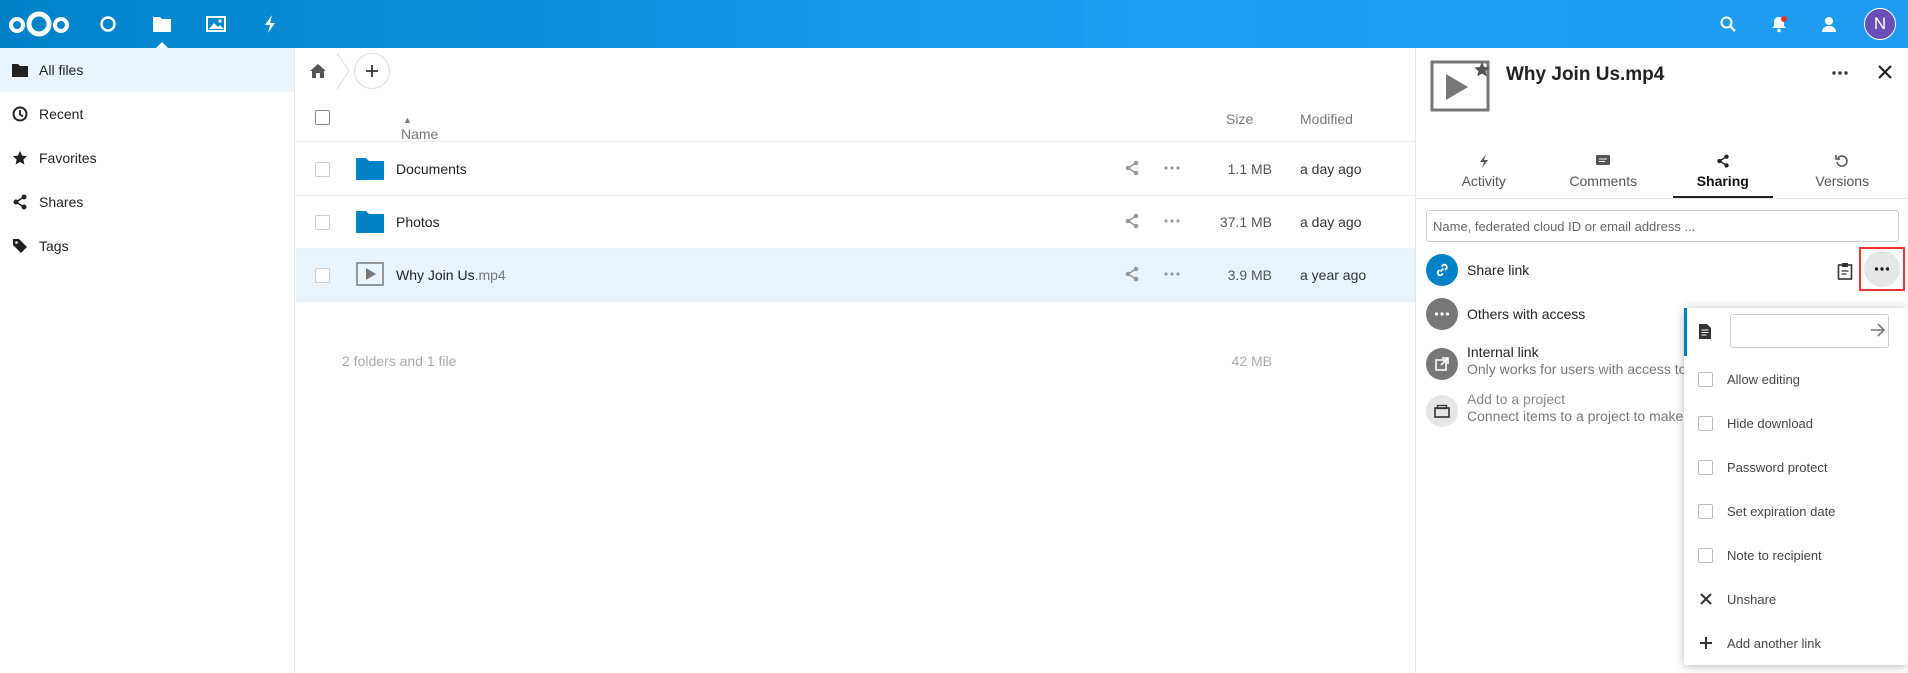  Describe the element at coordinates (1781, 511) in the screenshot. I see `menu-item-label: Set expiration date` at that location.